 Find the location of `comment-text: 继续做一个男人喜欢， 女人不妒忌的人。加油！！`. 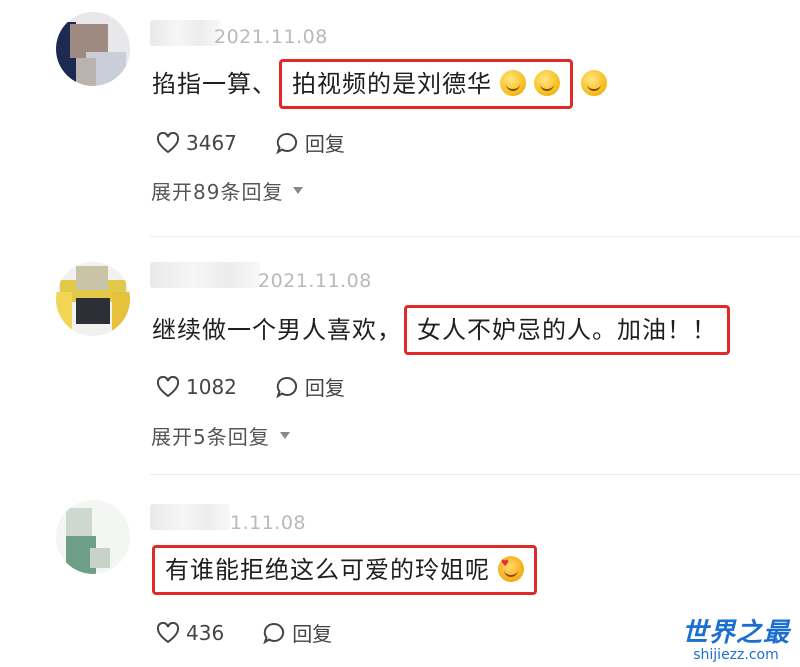

comment-text: 继续做一个男人喜欢， 女人不妒忌的人。加油！！ is located at coordinates (441, 330).